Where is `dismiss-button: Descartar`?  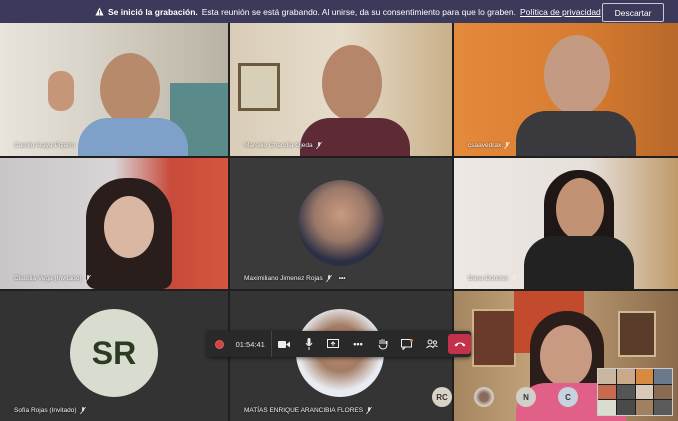
dismiss-button: Descartar is located at coordinates (633, 12).